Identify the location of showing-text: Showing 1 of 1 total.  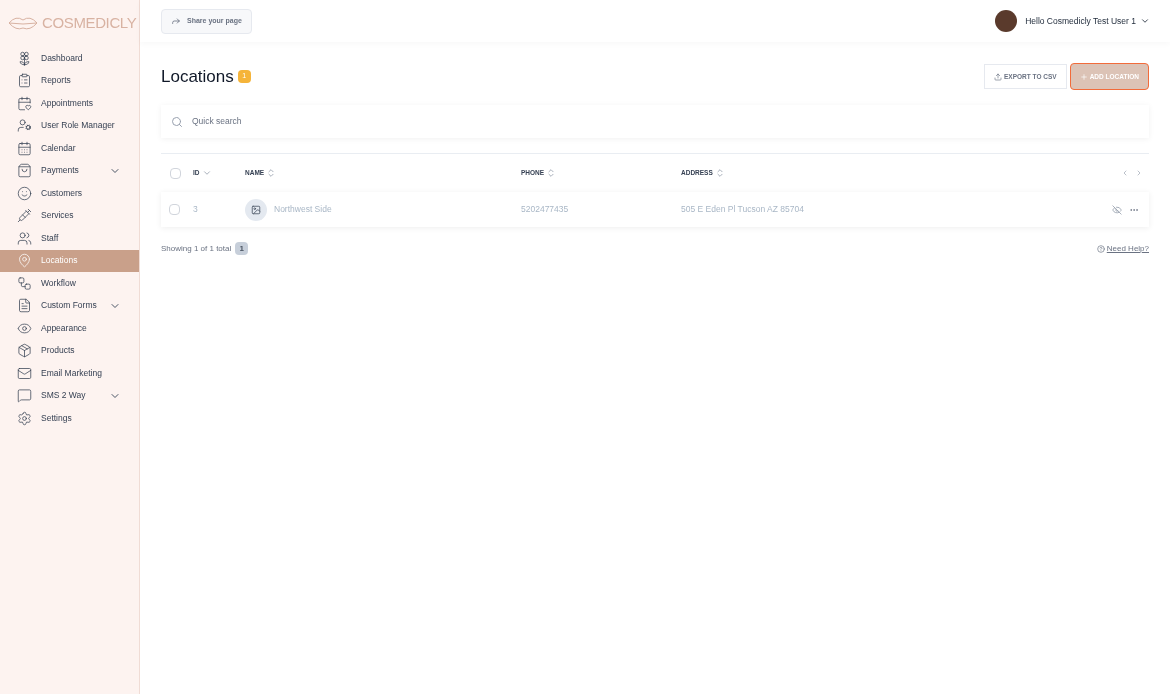
(196, 248).